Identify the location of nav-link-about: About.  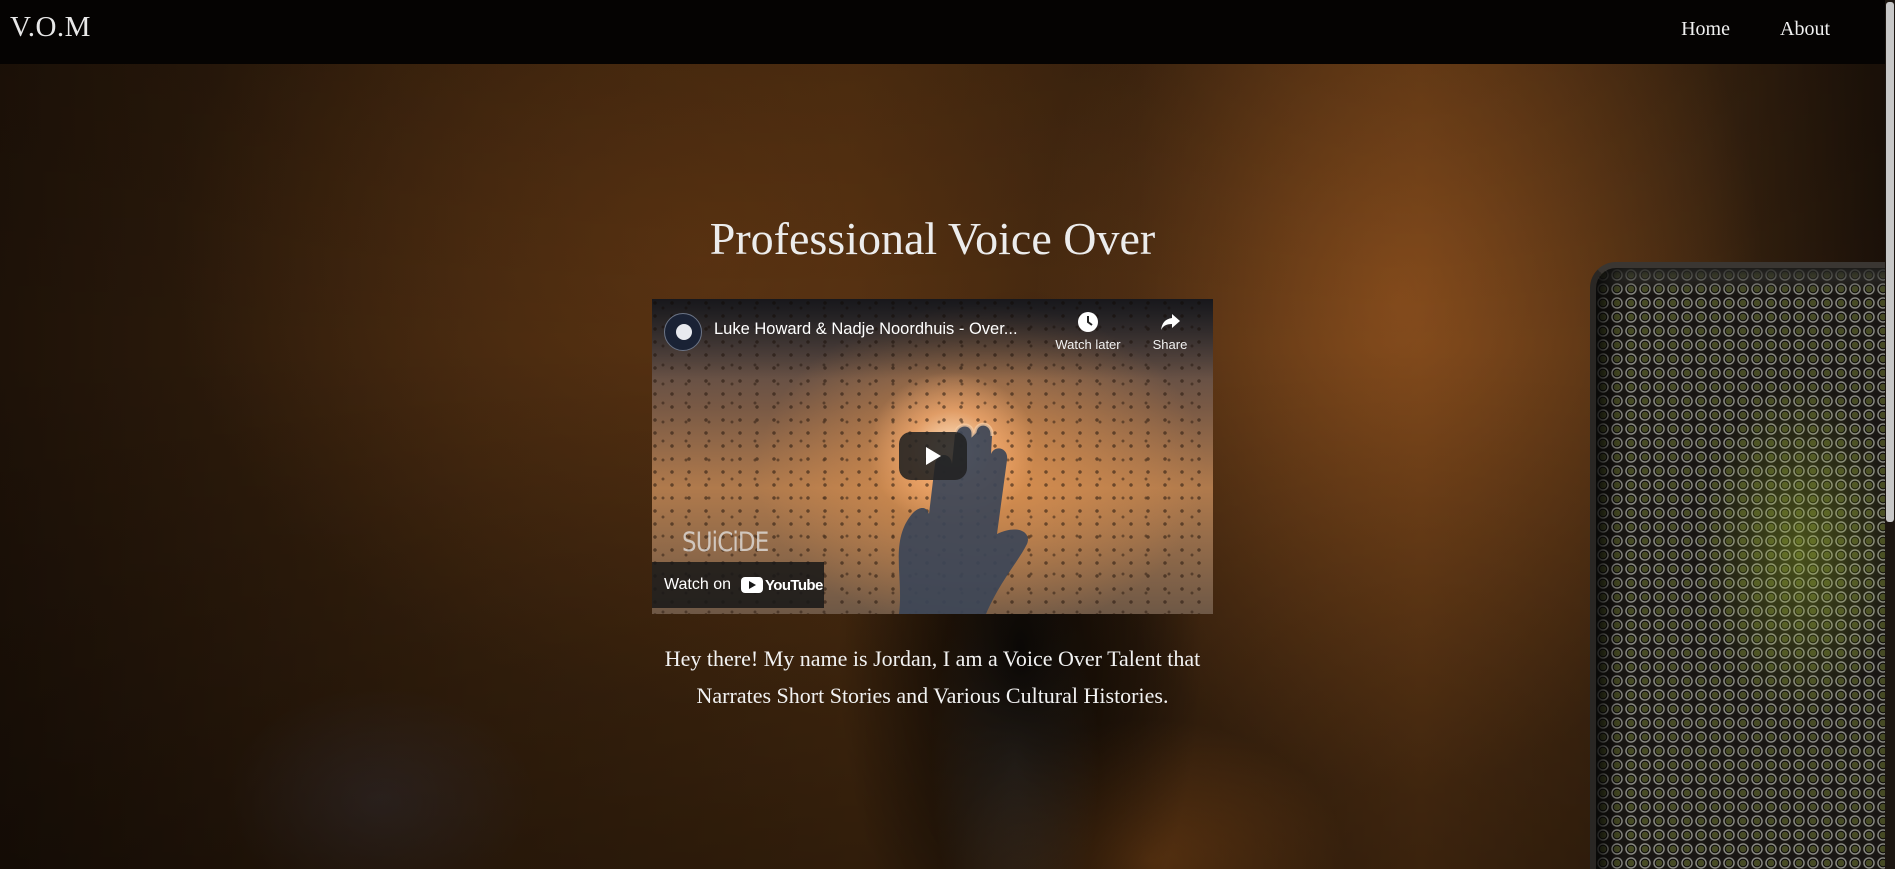
(1805, 29).